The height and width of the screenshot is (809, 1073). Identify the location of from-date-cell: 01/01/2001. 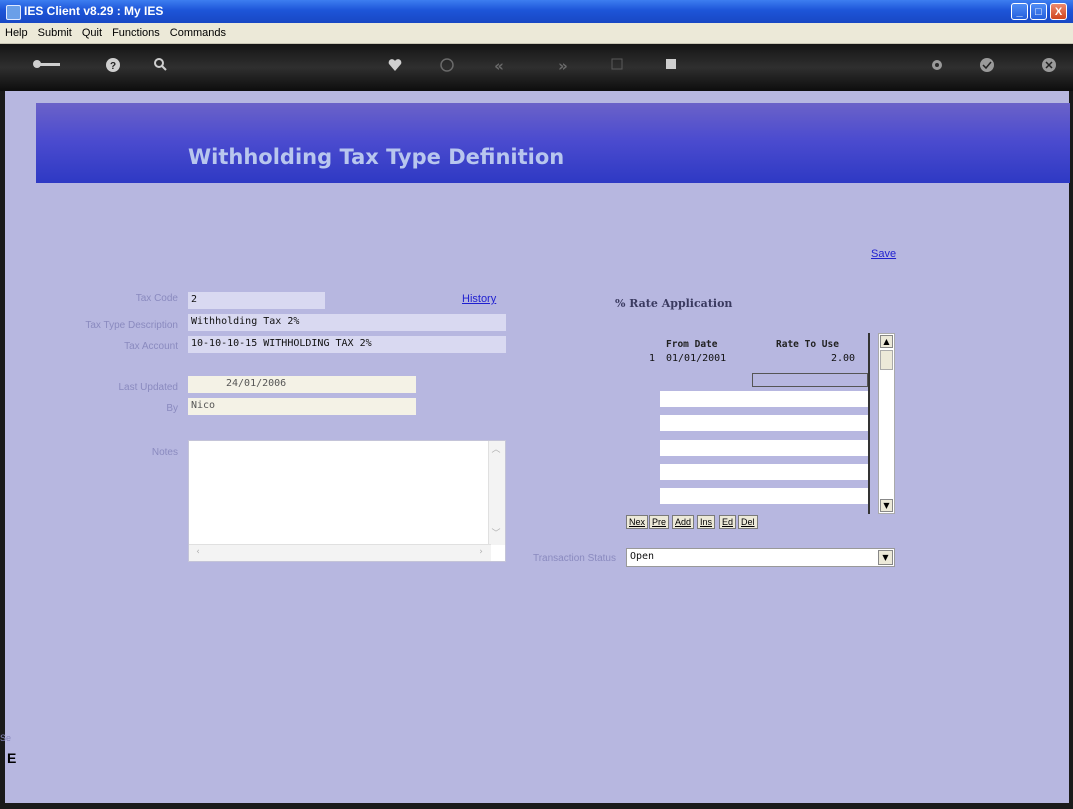
(696, 358).